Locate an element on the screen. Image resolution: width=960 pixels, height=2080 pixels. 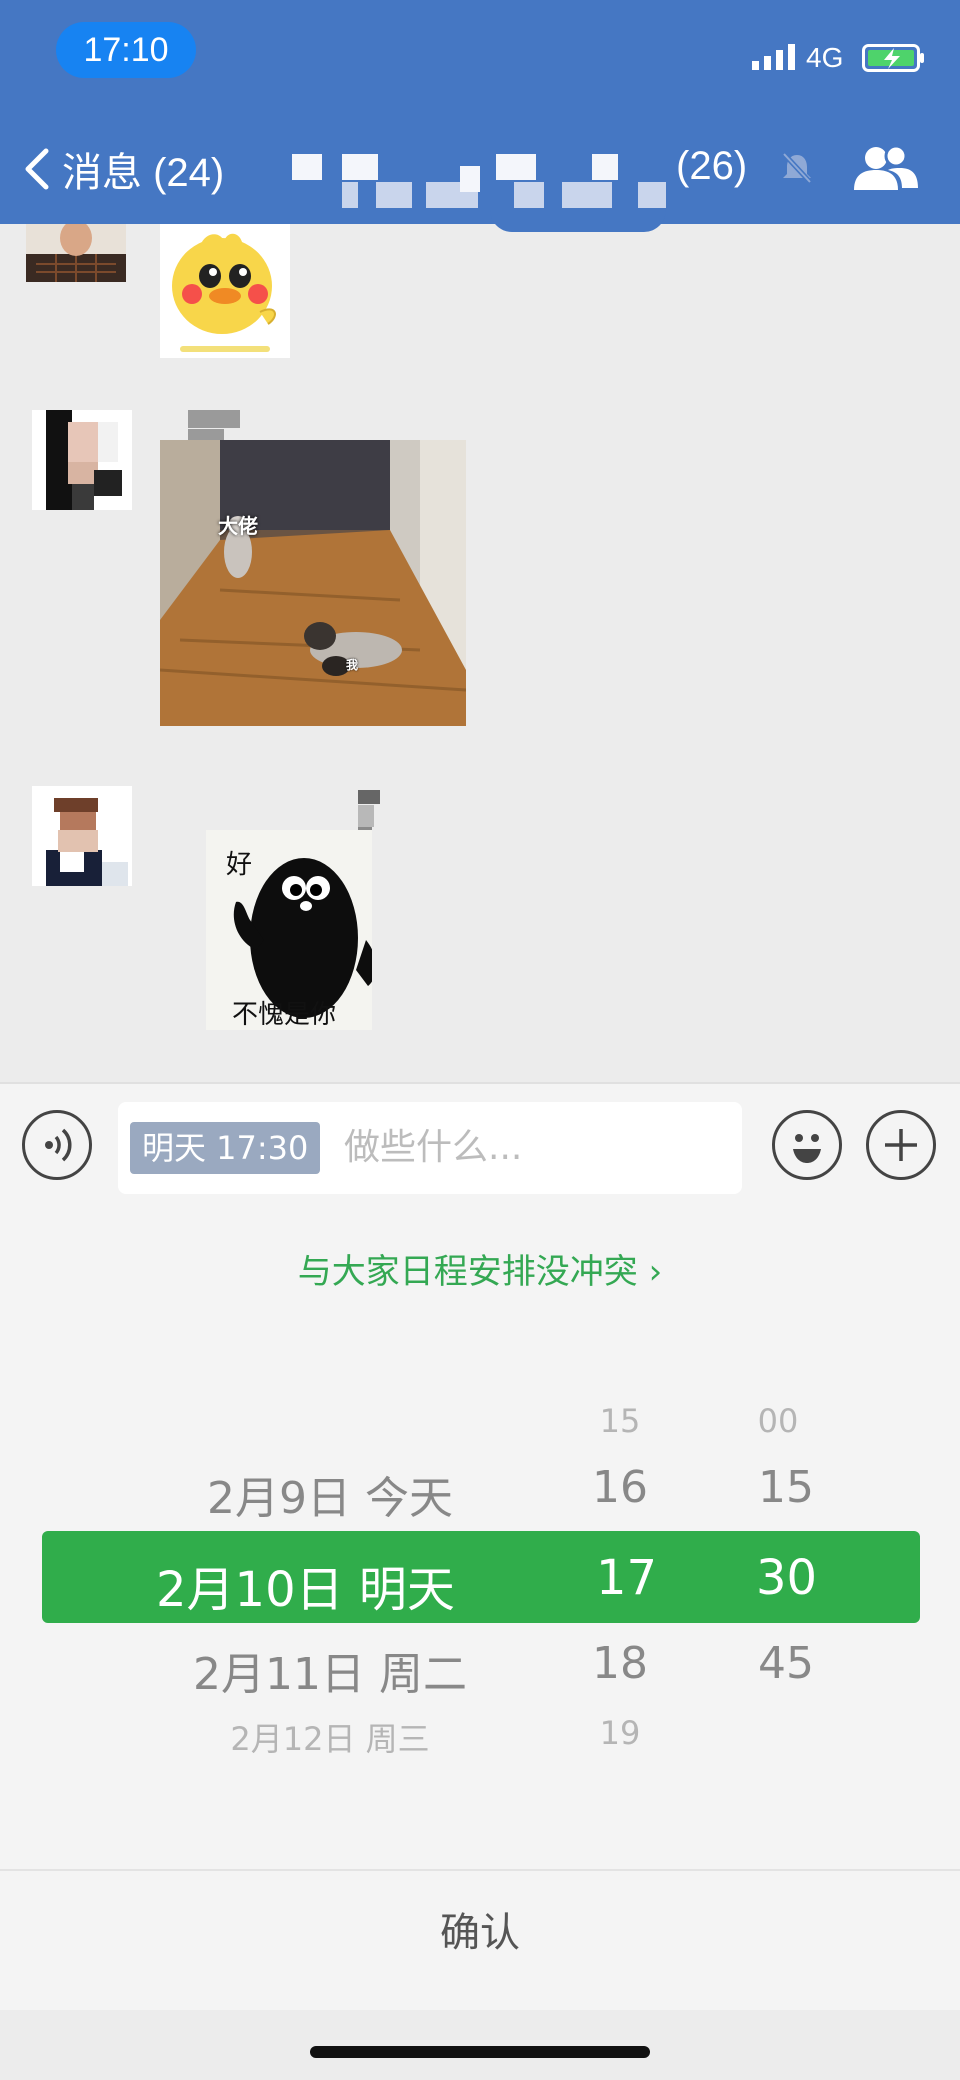
status-bar: 17:10 4G is located at coordinates (480, 50).